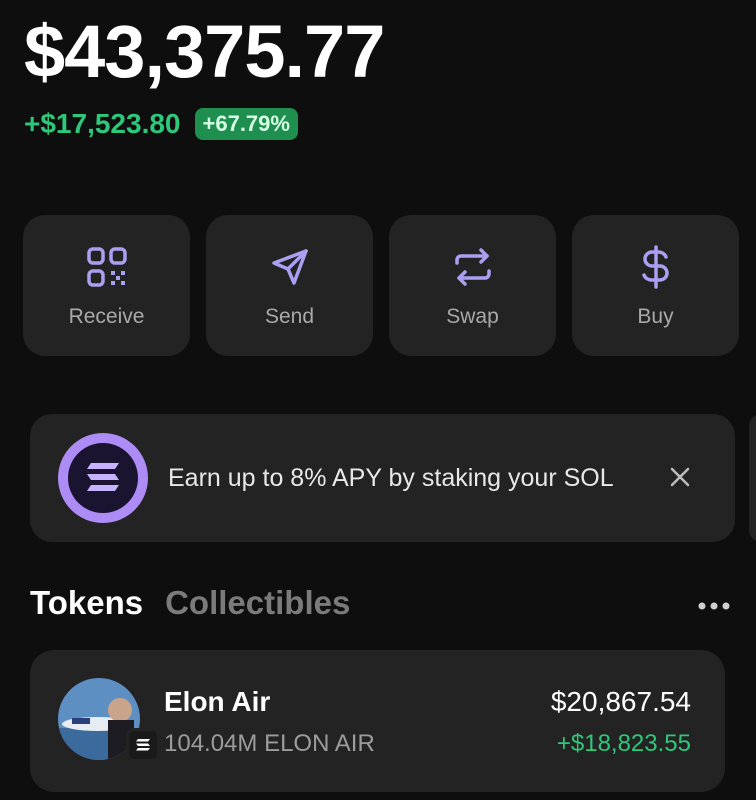  I want to click on swap-icon, so click(472, 266).